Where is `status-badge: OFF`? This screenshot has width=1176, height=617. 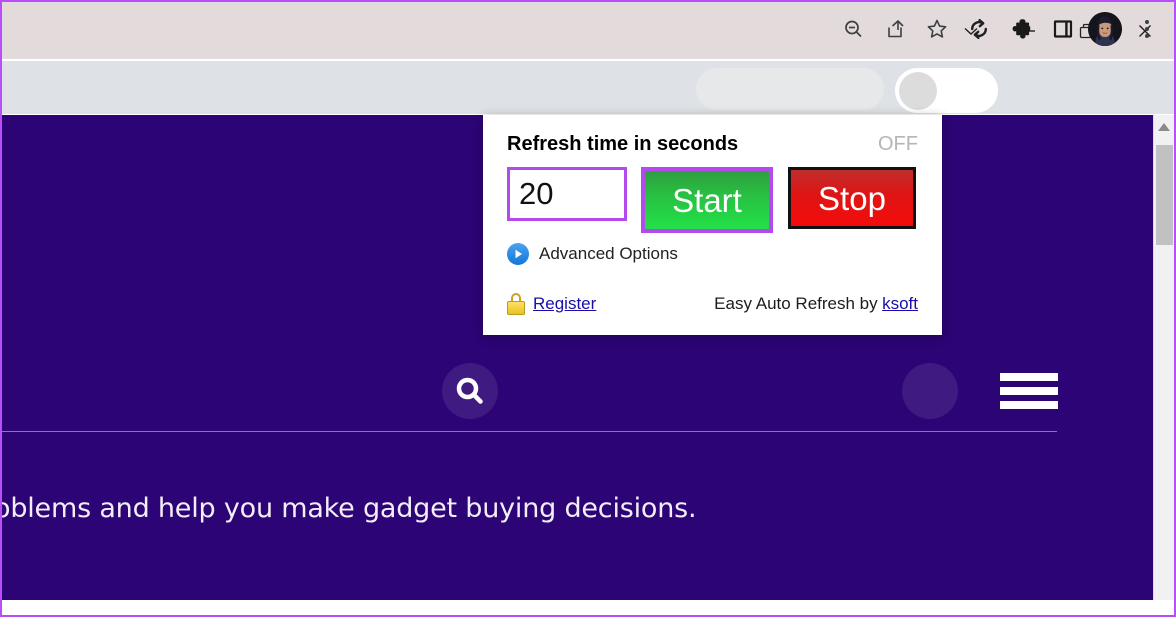 status-badge: OFF is located at coordinates (898, 144).